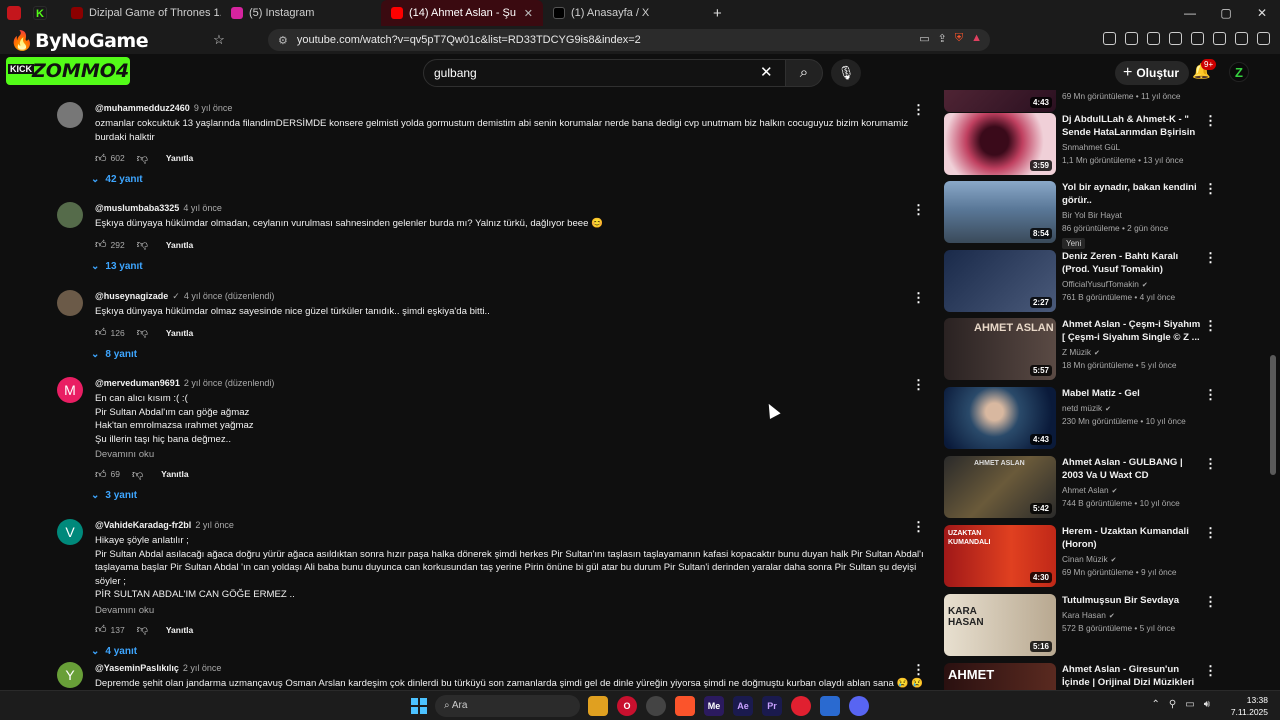 The image size is (1280, 720). I want to click on comment-author: @VahideKaradag-fr2bl, so click(143, 525).